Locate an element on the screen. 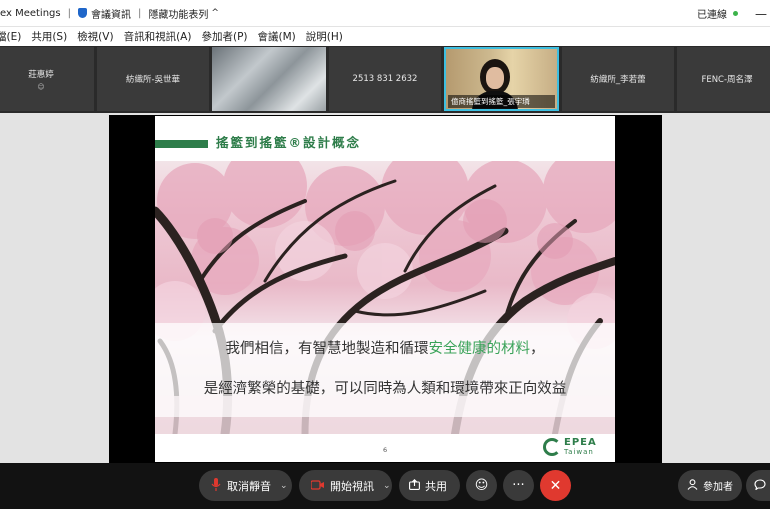  microphone-muted-icon is located at coordinates (216, 485).